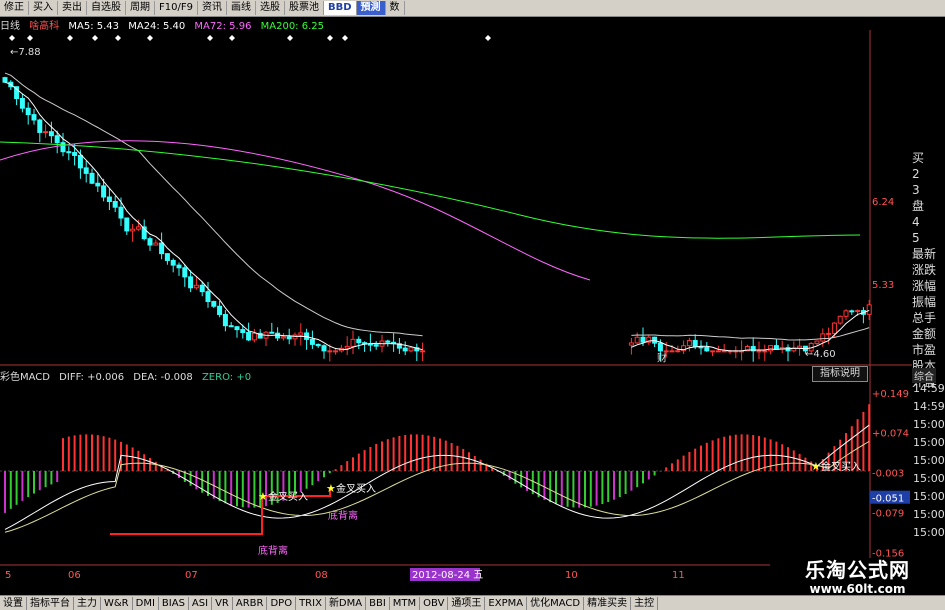  Describe the element at coordinates (916, 190) in the screenshot. I see `side-label: 3` at that location.